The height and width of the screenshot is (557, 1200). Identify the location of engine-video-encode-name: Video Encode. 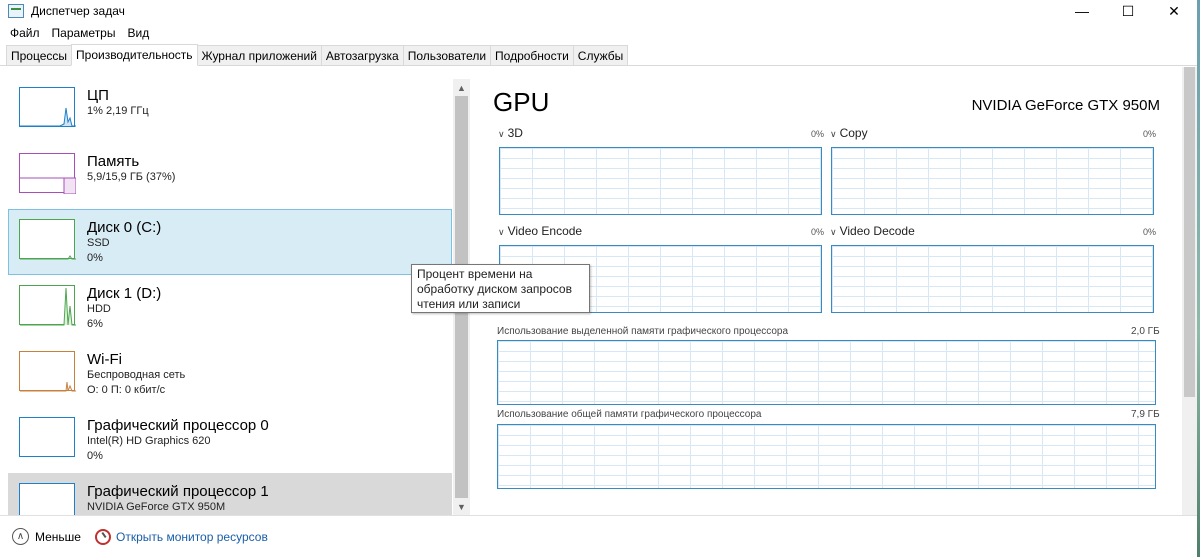
(545, 231).